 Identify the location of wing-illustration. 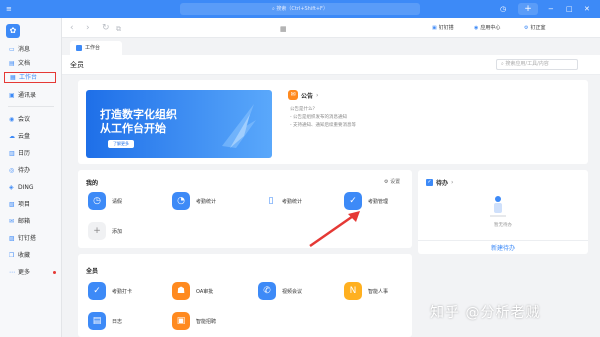
(239, 126).